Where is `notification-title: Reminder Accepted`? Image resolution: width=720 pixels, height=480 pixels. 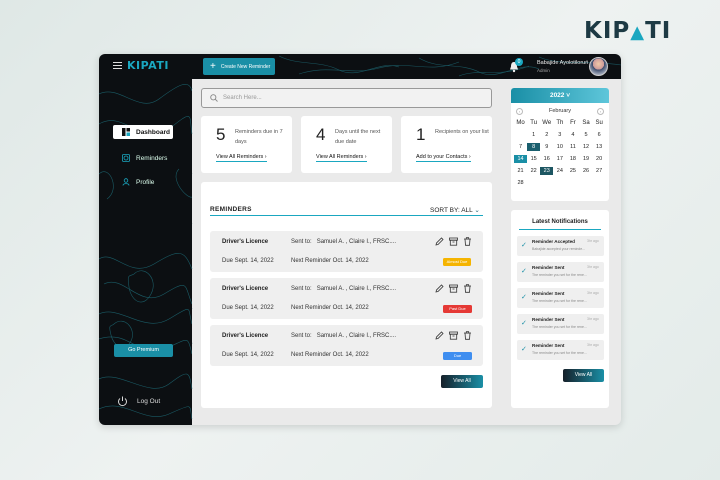
notification-title: Reminder Accepted is located at coordinates (553, 241).